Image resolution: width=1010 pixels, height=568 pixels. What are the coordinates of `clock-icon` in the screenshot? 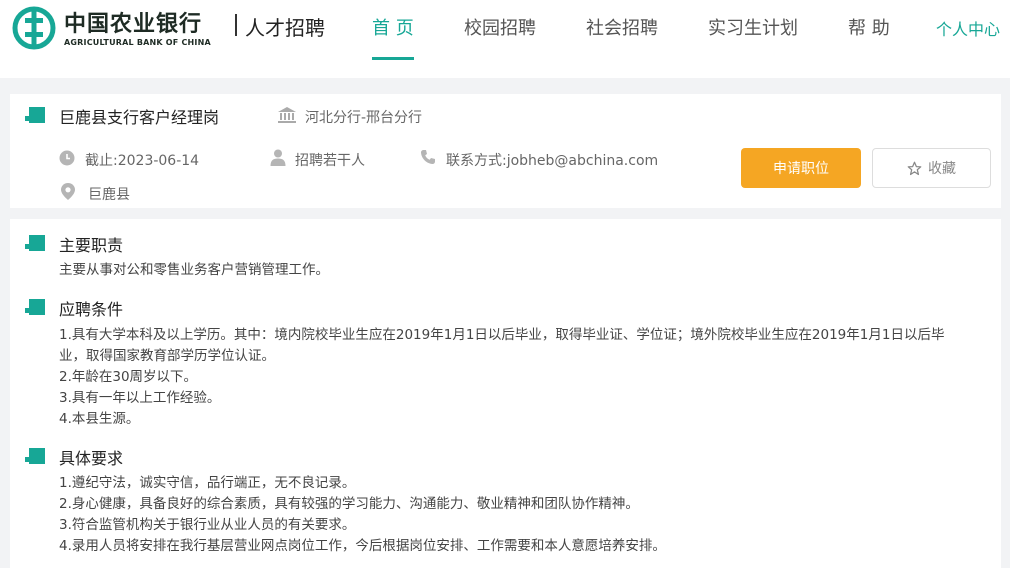 It's located at (67, 158).